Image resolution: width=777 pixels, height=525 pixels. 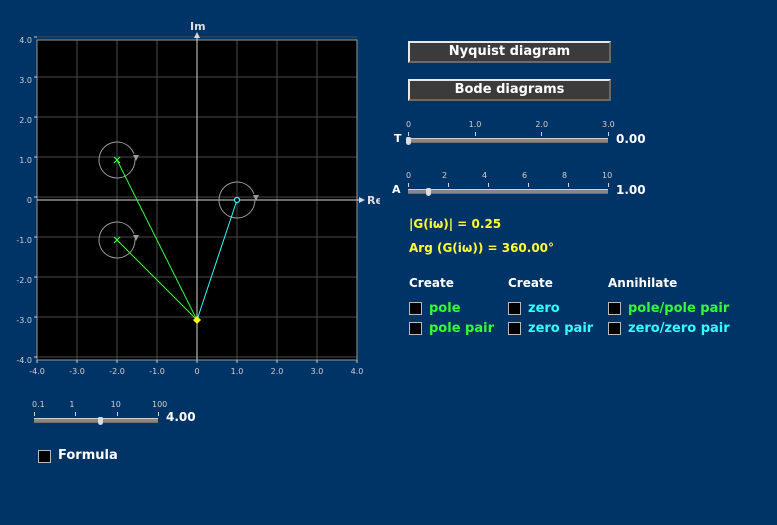 What do you see at coordinates (608, 124) in the screenshot?
I see `slider-tick-label: 3.0` at bounding box center [608, 124].